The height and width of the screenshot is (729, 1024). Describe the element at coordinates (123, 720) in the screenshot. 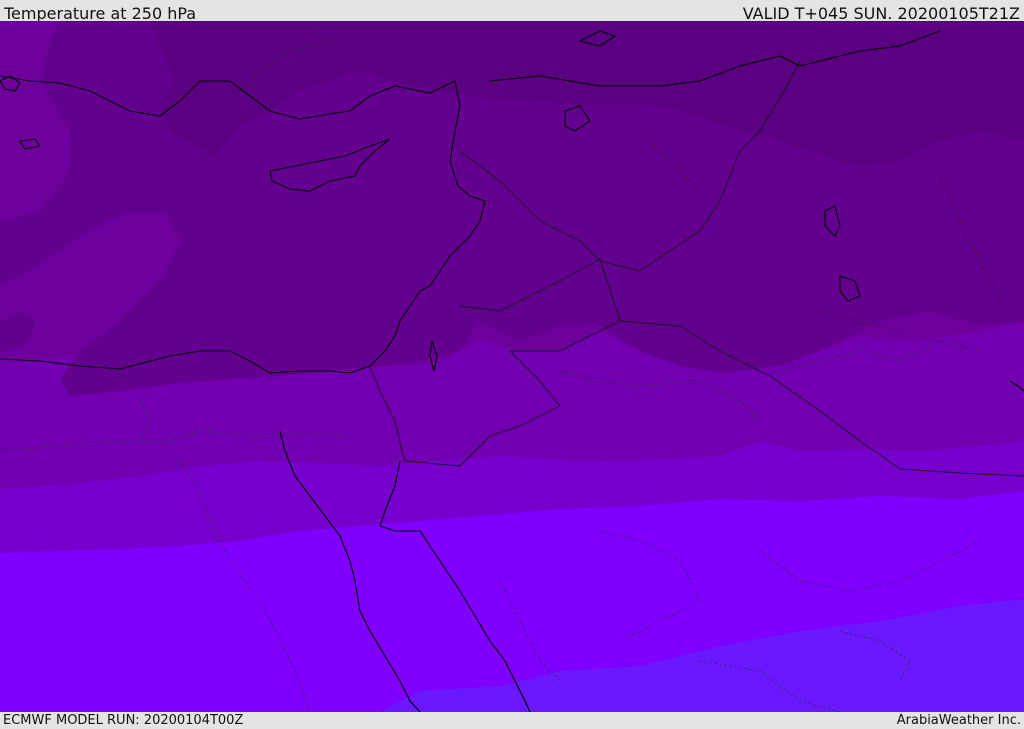

I see `model-run-label: ECMWF MODEL RUN: 20200104T00Z` at that location.